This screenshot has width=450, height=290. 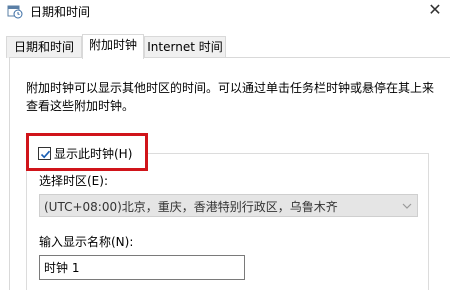 I want to click on calendar-clock-icon, so click(x=15, y=11).